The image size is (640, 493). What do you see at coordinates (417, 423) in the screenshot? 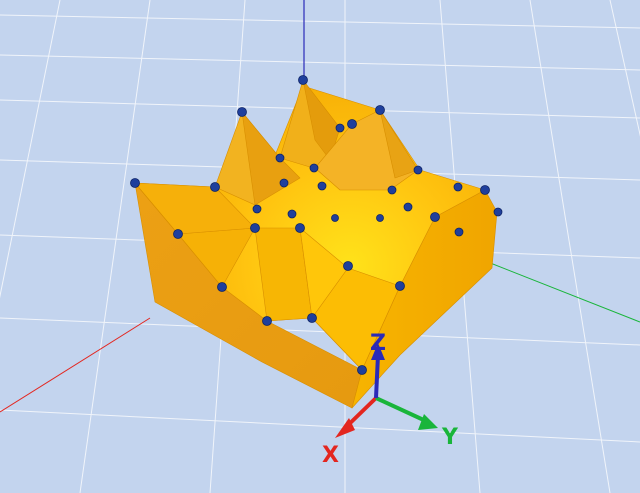
I see `y-axis-arrow: Y` at bounding box center [417, 423].